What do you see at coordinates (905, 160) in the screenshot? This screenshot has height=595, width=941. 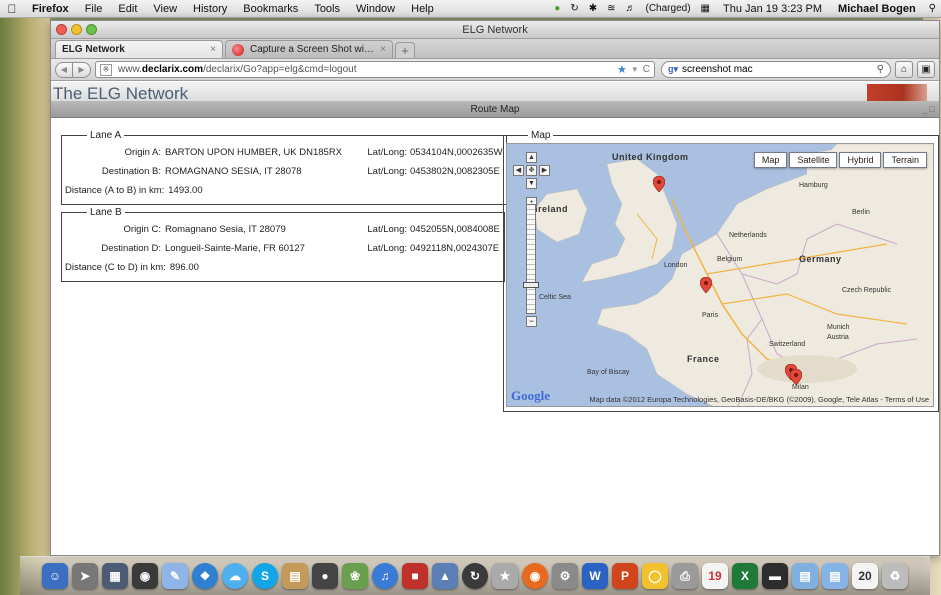 I see `map-type-terrain: Terrain` at bounding box center [905, 160].